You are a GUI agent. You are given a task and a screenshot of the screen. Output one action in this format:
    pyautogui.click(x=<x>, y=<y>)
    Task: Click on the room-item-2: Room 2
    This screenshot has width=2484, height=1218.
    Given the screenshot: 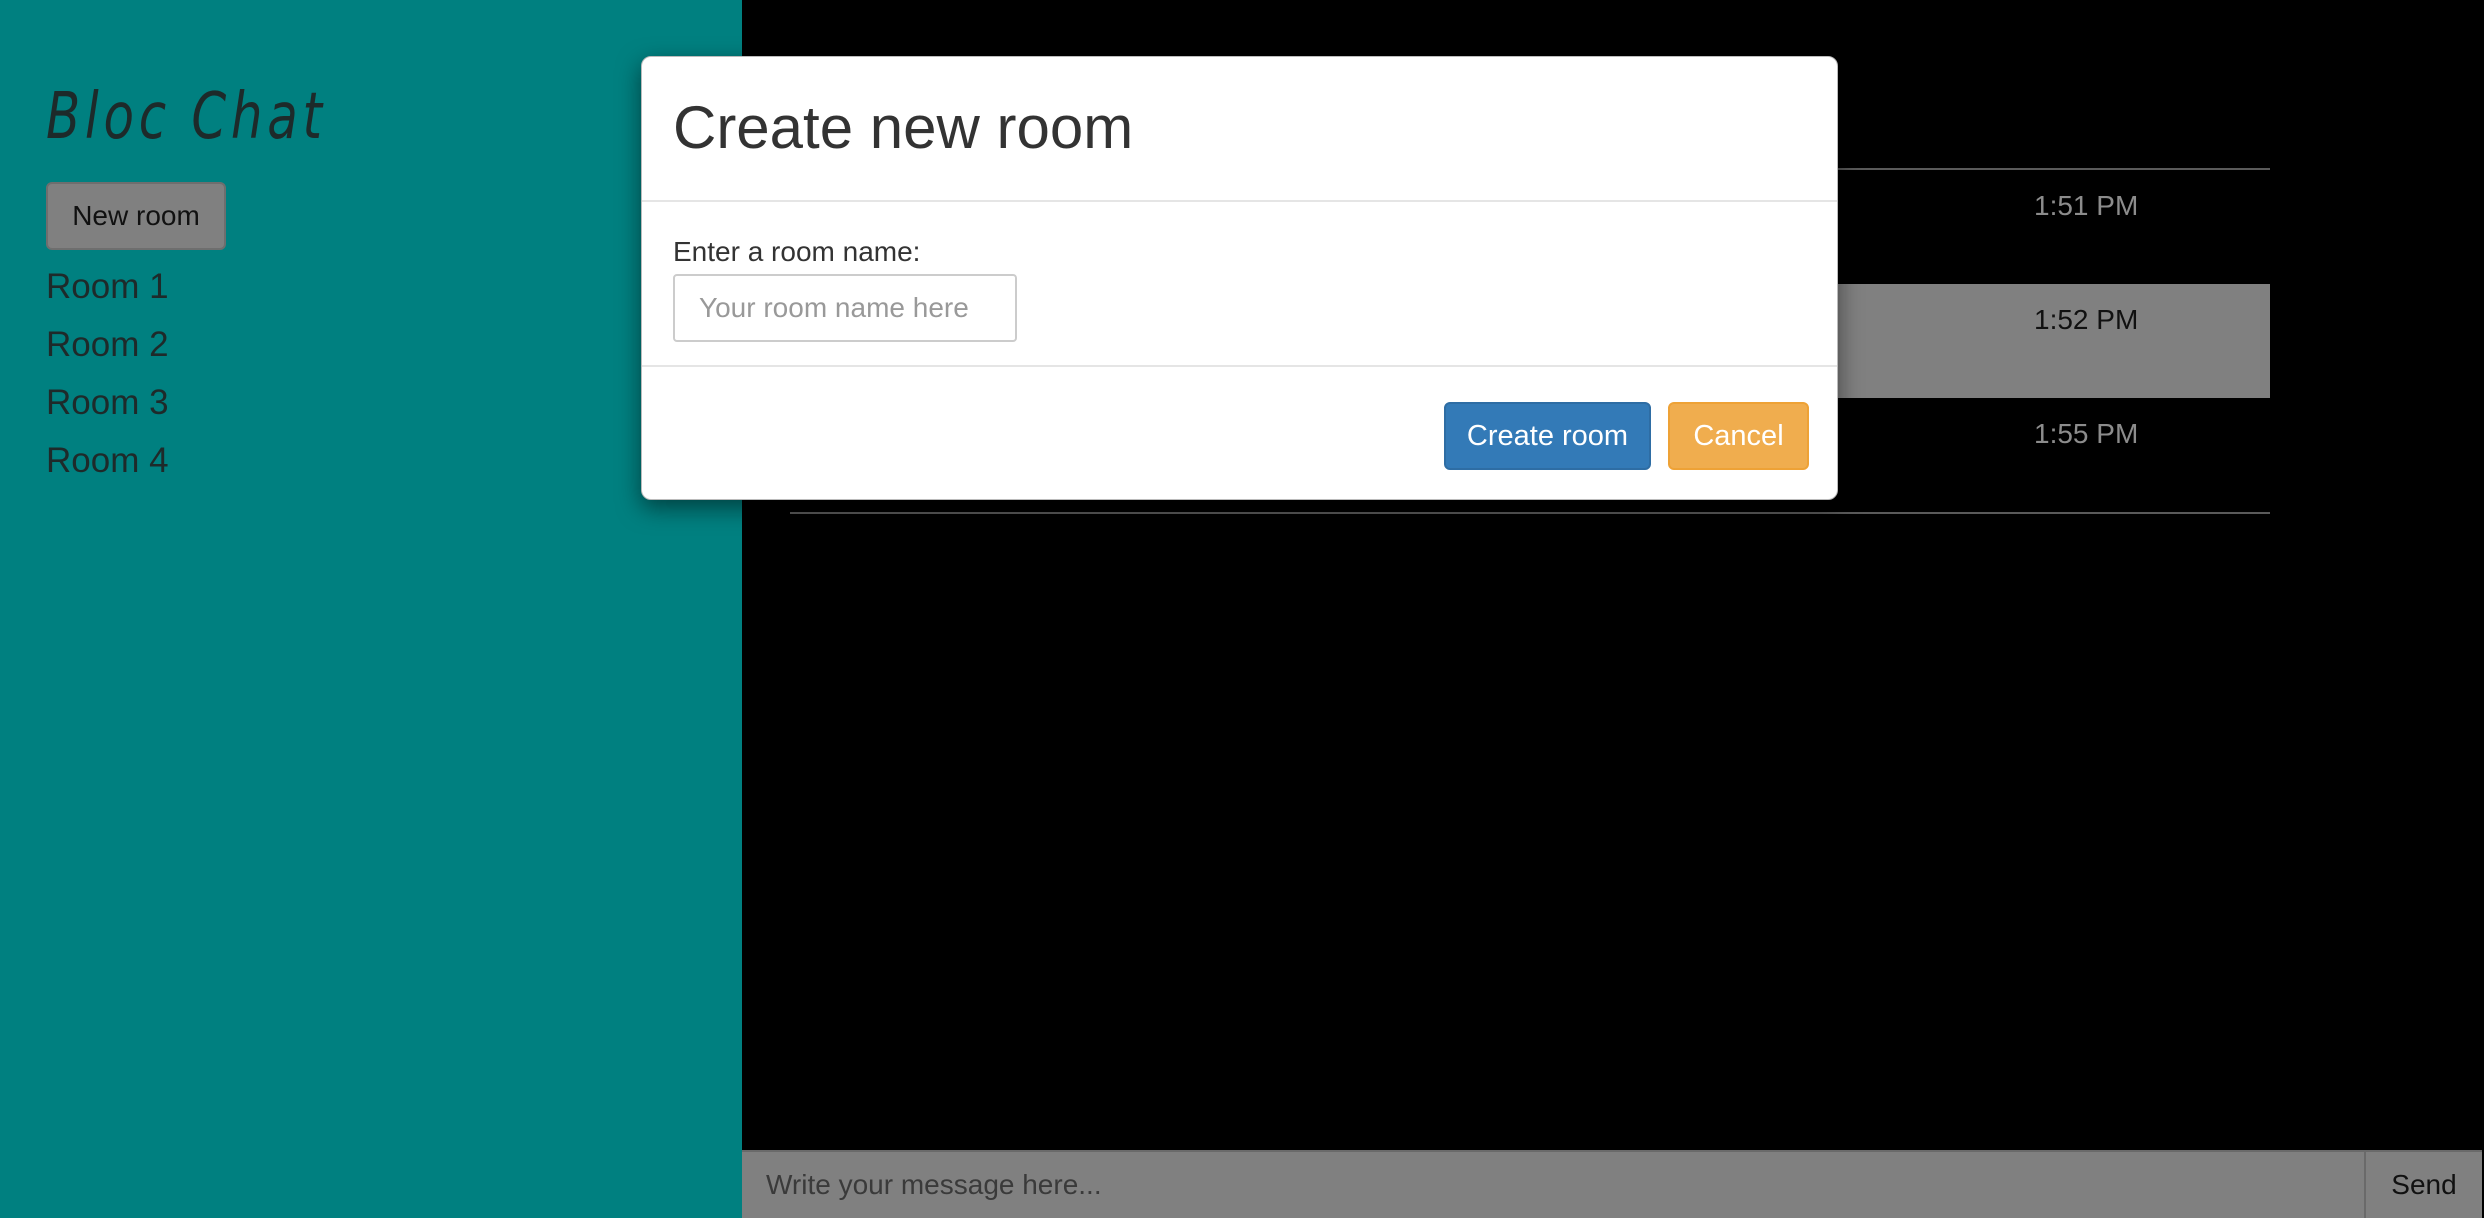 What is the action you would take?
    pyautogui.click(x=107, y=349)
    